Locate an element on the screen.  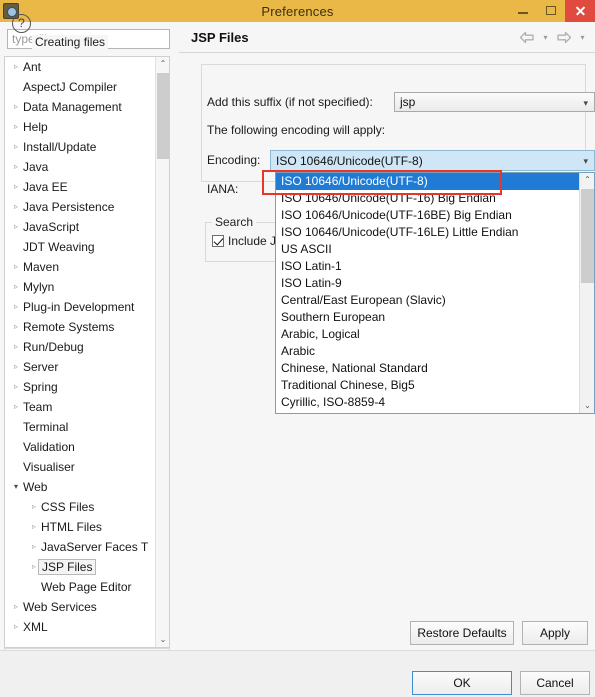
dropdown-option: Arabic is located at coordinates (428, 351).